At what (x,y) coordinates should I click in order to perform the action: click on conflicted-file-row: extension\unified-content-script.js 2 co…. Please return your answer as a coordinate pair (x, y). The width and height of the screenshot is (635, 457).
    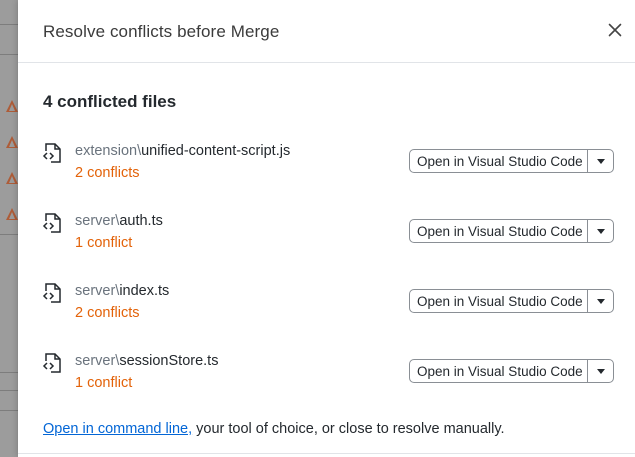
    Looking at the image, I should click on (326, 167).